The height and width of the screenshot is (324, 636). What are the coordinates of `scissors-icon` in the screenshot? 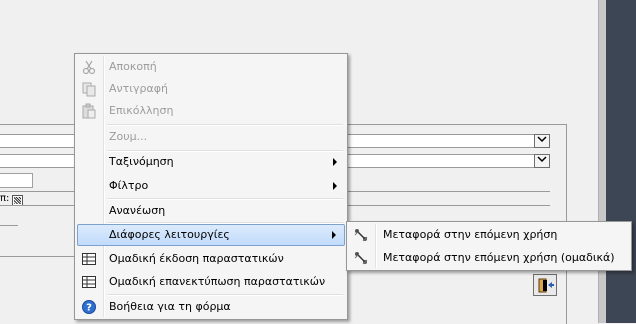 It's located at (89, 67).